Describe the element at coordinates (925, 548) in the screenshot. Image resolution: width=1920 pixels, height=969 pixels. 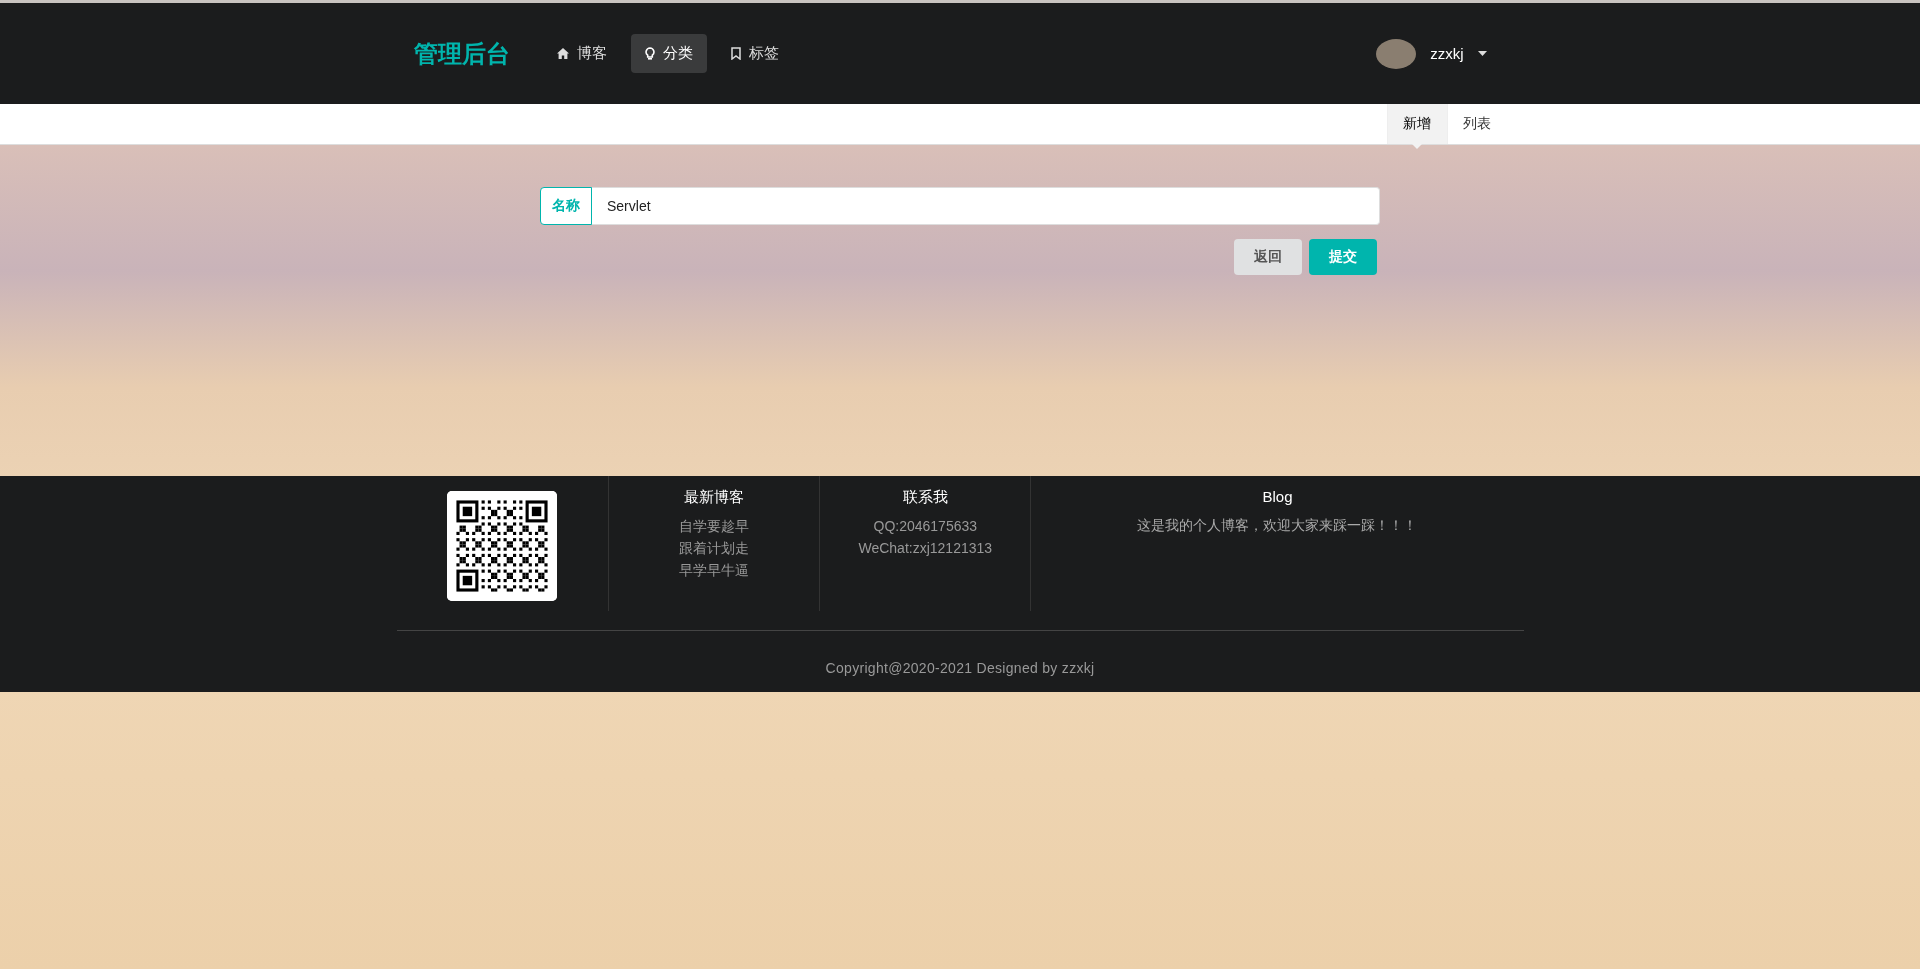
I see `footer-link: WeChat:zxj12121313` at that location.